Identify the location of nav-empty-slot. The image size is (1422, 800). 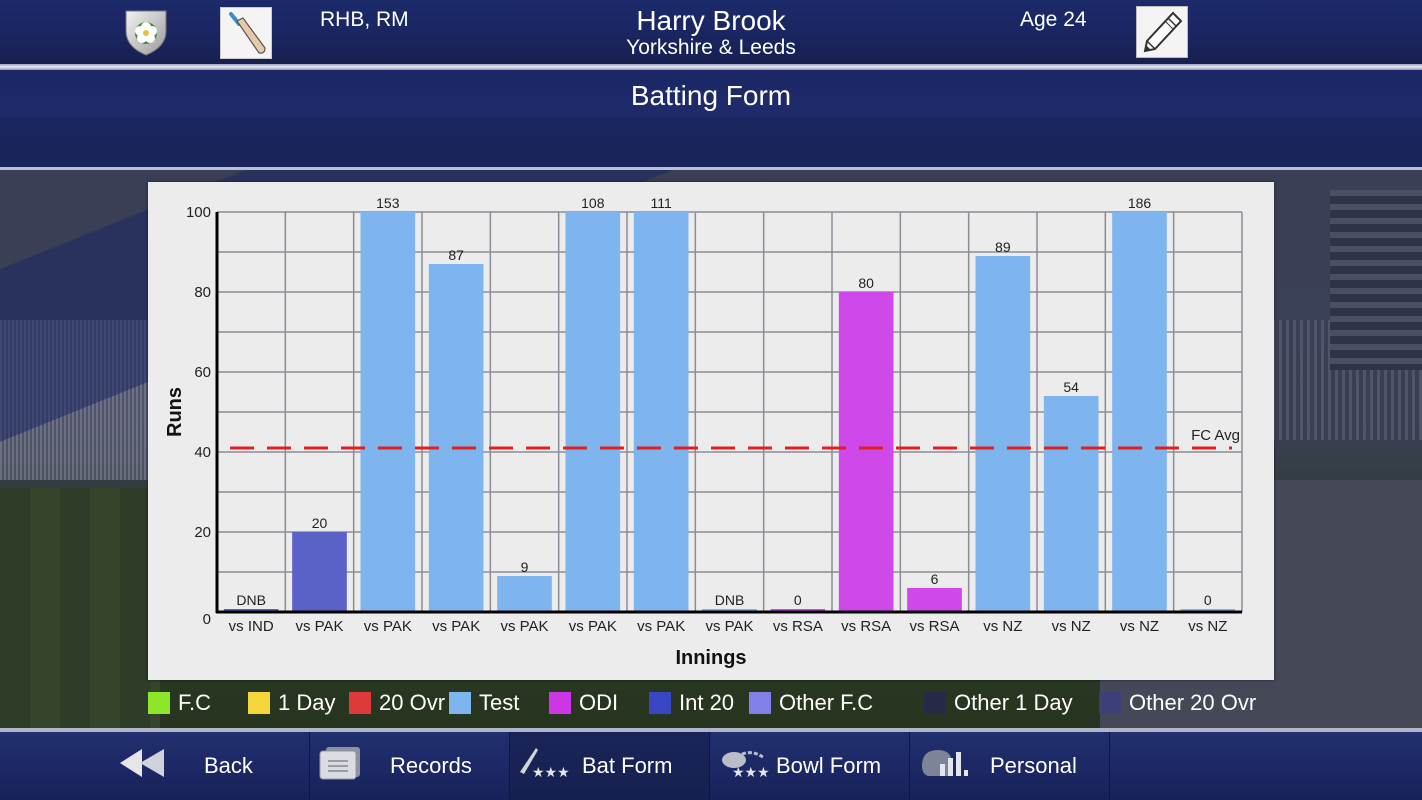
(1266, 766).